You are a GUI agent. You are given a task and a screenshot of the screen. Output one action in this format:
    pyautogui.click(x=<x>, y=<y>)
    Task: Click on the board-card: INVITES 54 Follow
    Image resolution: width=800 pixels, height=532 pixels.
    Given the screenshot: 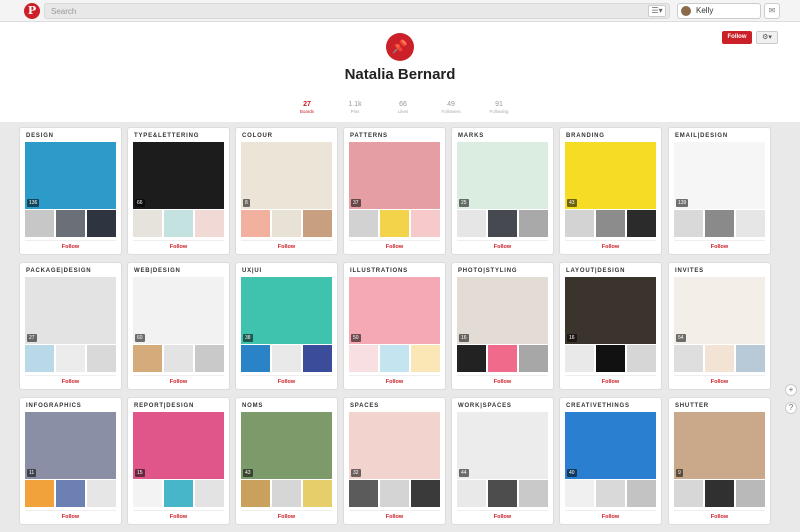 What is the action you would take?
    pyautogui.click(x=719, y=326)
    